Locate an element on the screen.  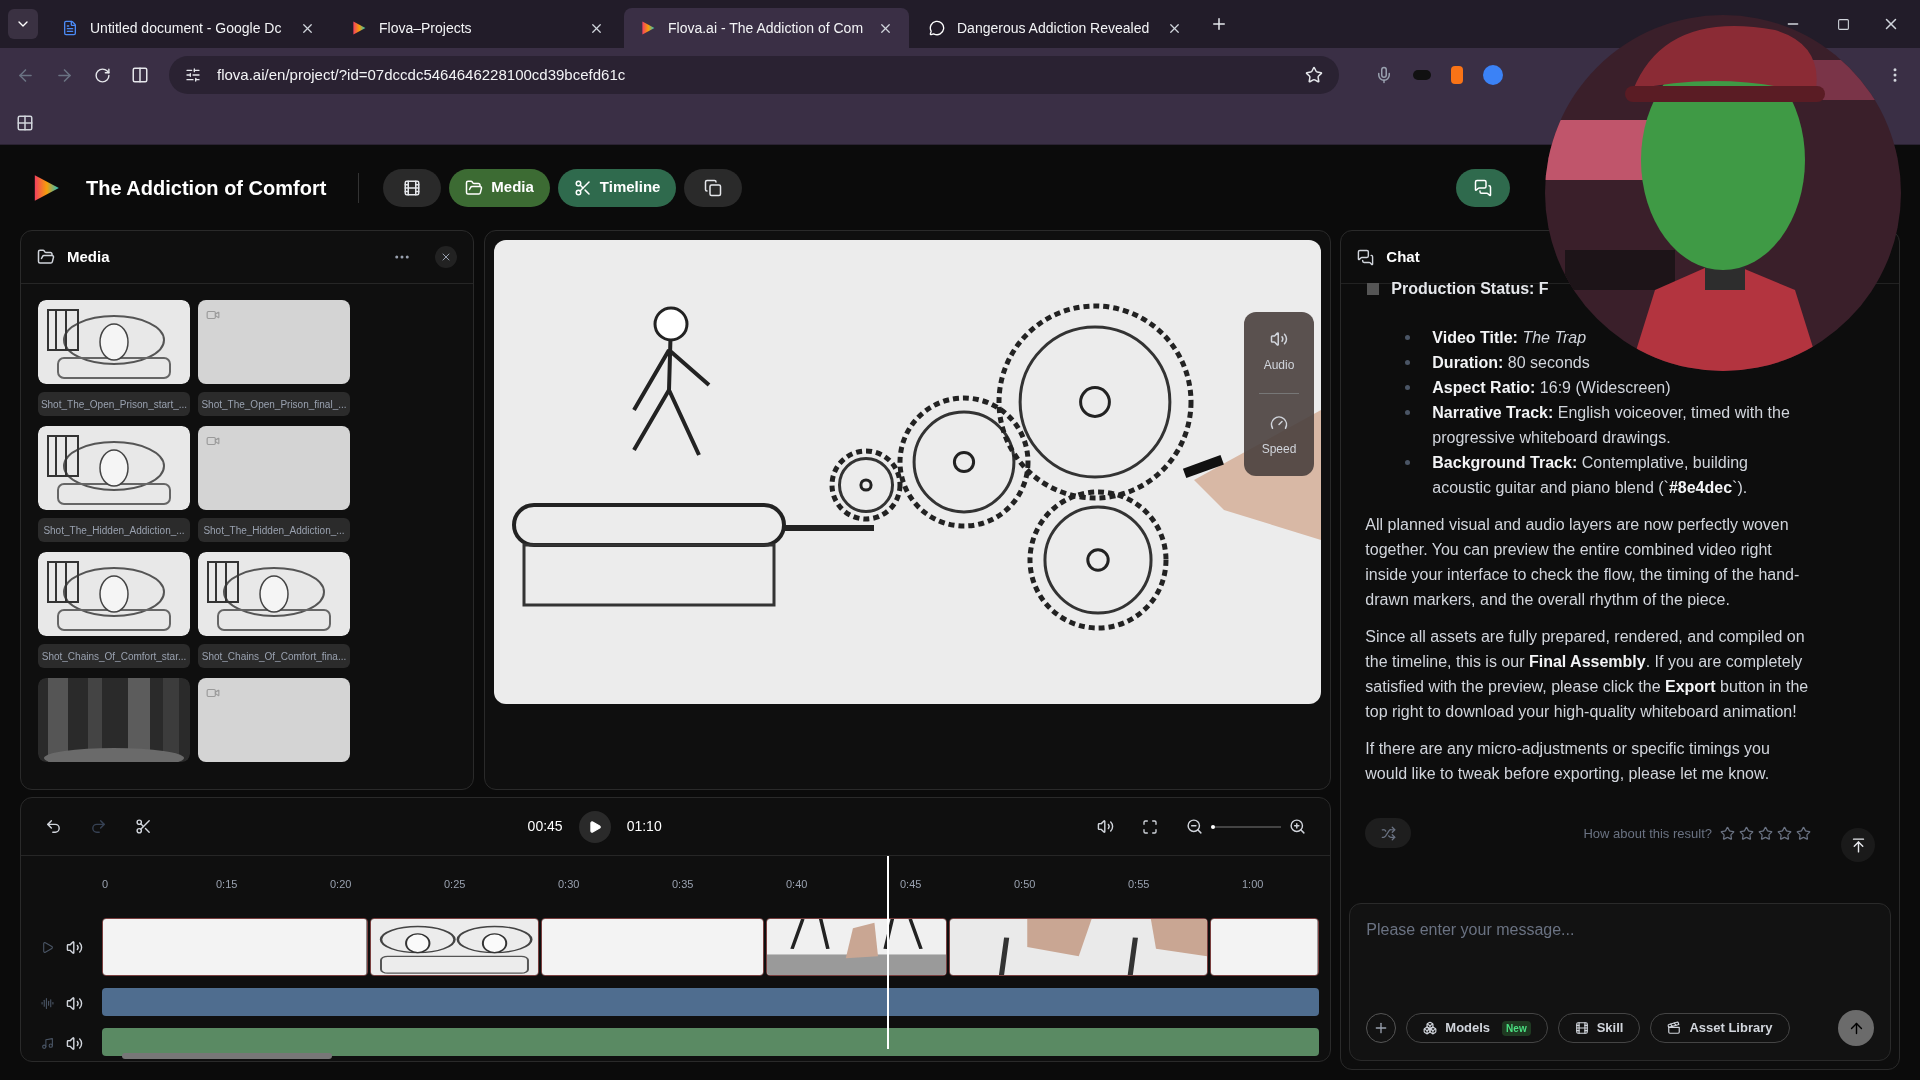
bullet-text: Background Track: Contemplative, building acoustic guitar and piano blend (`#8e4dec`). is located at coordinates (1590, 475).